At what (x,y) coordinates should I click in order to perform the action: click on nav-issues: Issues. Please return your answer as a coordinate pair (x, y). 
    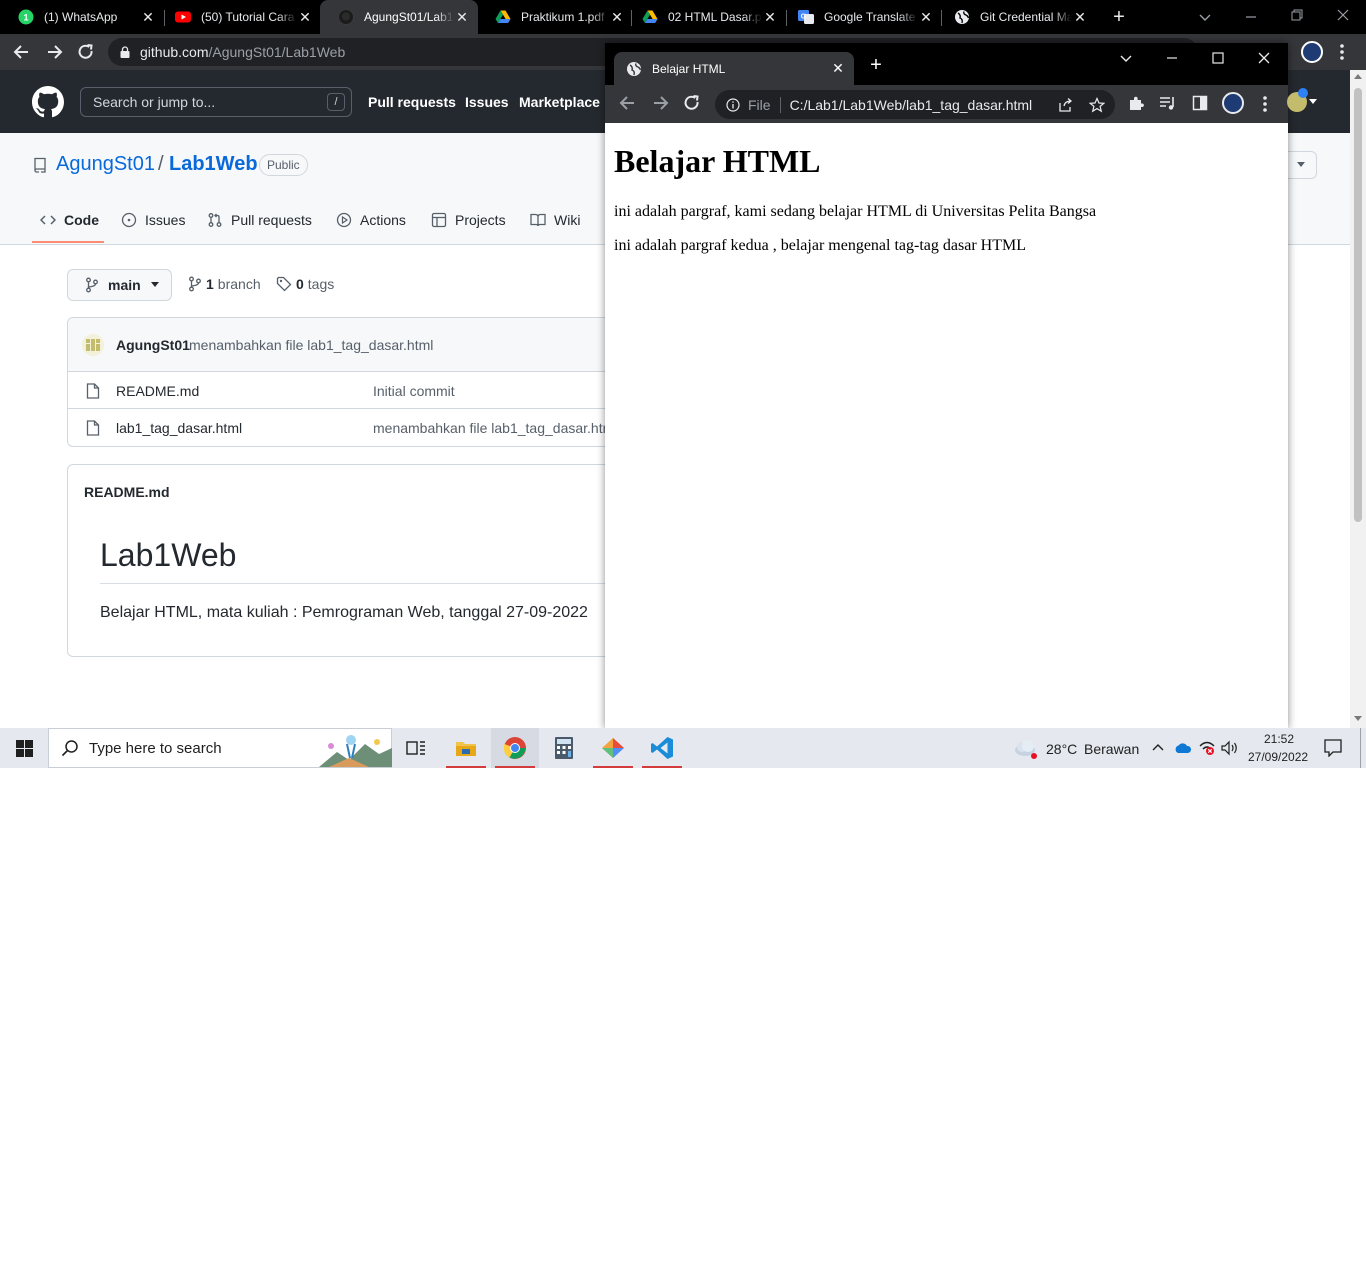
    Looking at the image, I should click on (487, 102).